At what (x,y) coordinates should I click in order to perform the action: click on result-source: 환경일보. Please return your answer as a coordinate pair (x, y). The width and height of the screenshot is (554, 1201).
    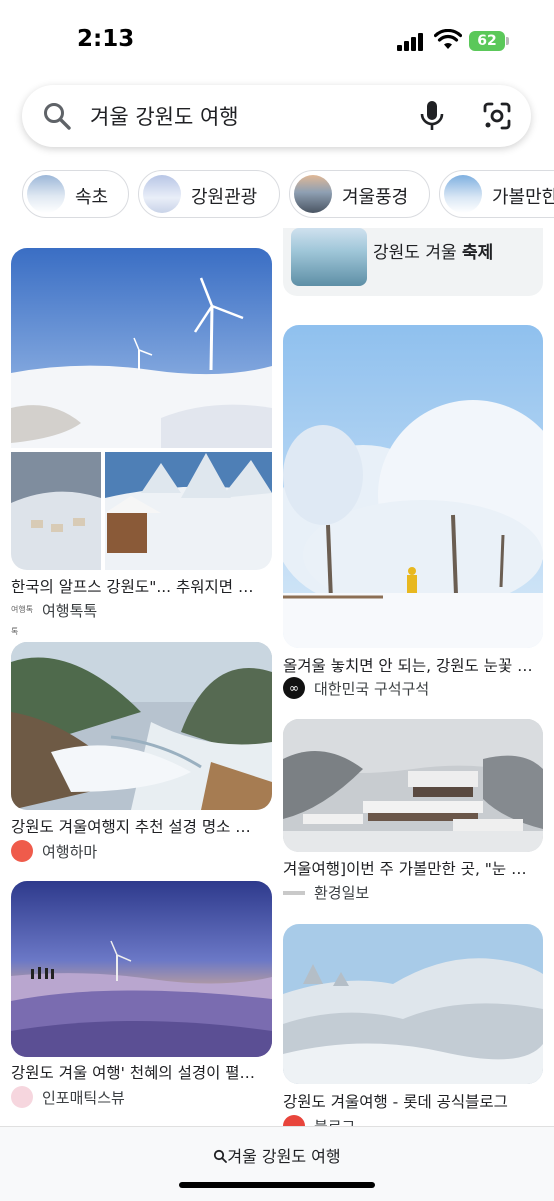
    Looking at the image, I should click on (342, 893).